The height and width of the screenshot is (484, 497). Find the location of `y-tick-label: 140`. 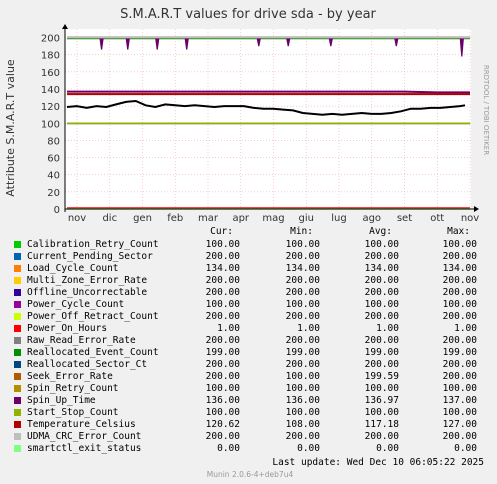

y-tick-label: 140 is located at coordinates (50, 90).